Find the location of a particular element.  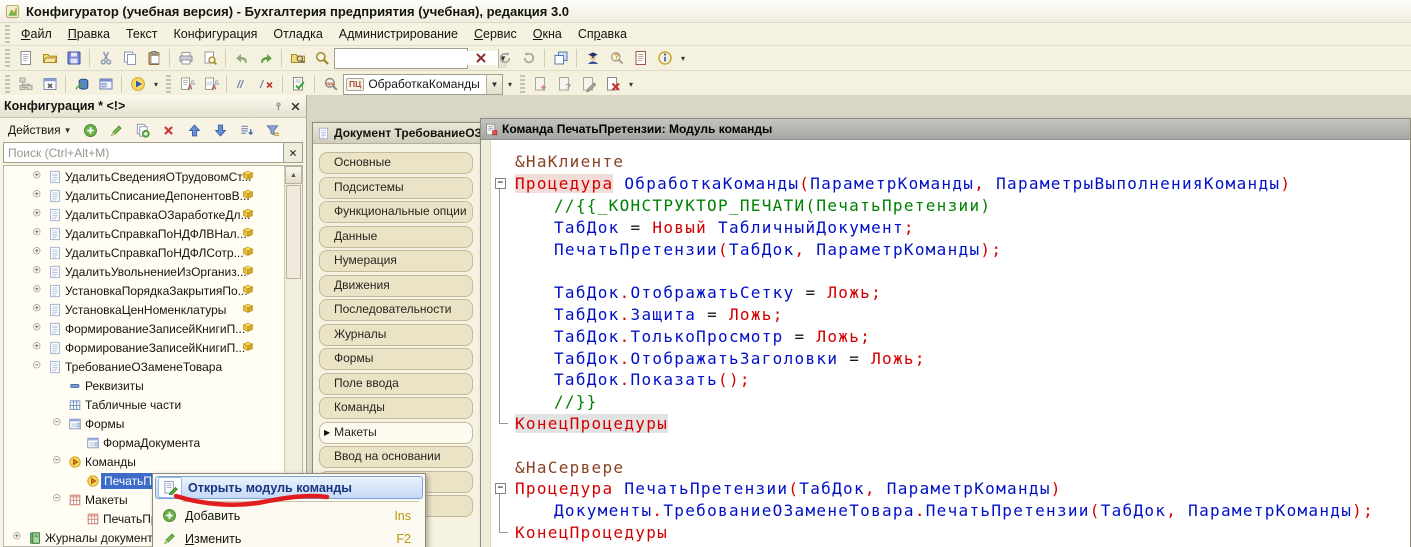

menu-windows: Окна is located at coordinates (547, 34).